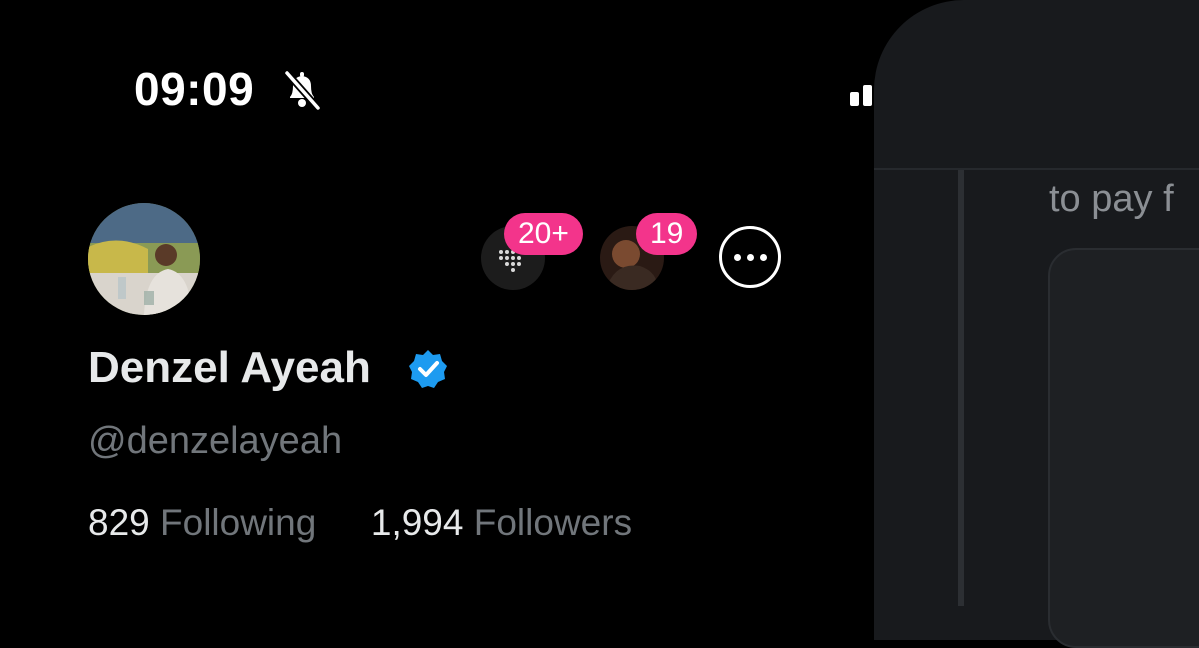 The width and height of the screenshot is (1199, 648). Describe the element at coordinates (961, 388) in the screenshot. I see `side-panel-thread-line` at that location.